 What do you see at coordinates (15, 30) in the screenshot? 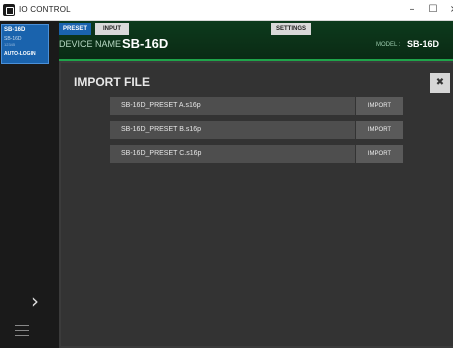
I see `unit-name: SB-16D` at bounding box center [15, 30].